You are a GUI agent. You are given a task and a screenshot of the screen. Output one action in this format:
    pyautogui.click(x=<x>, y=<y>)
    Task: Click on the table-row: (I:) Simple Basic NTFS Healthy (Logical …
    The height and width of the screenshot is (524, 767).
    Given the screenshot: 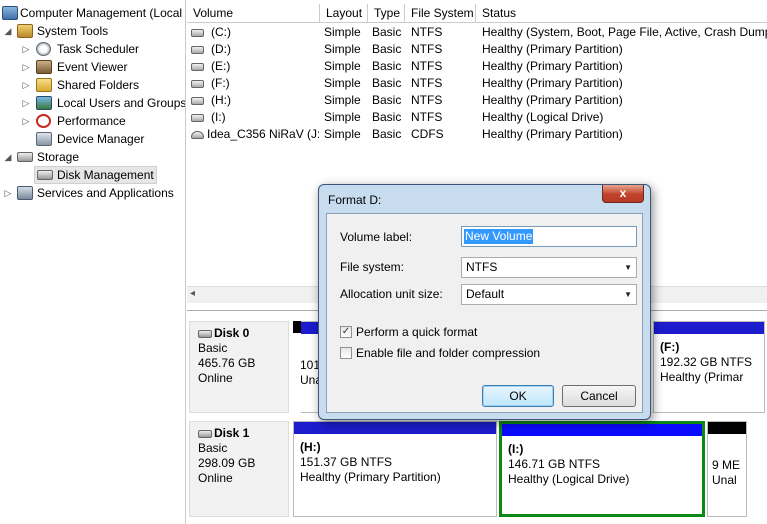 What is the action you would take?
    pyautogui.click(x=477, y=117)
    